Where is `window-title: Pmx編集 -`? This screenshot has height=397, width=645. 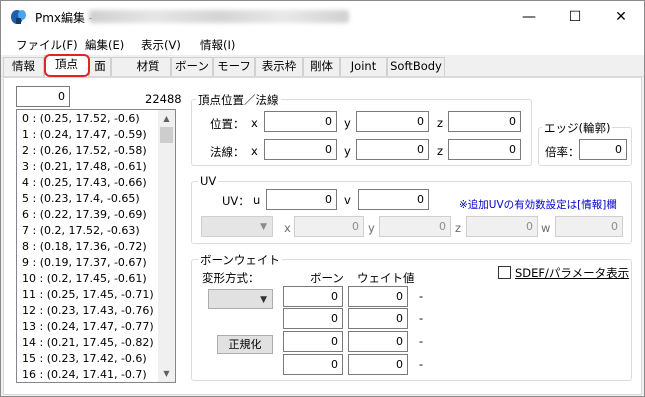 window-title: Pmx編集 - is located at coordinates (64, 18).